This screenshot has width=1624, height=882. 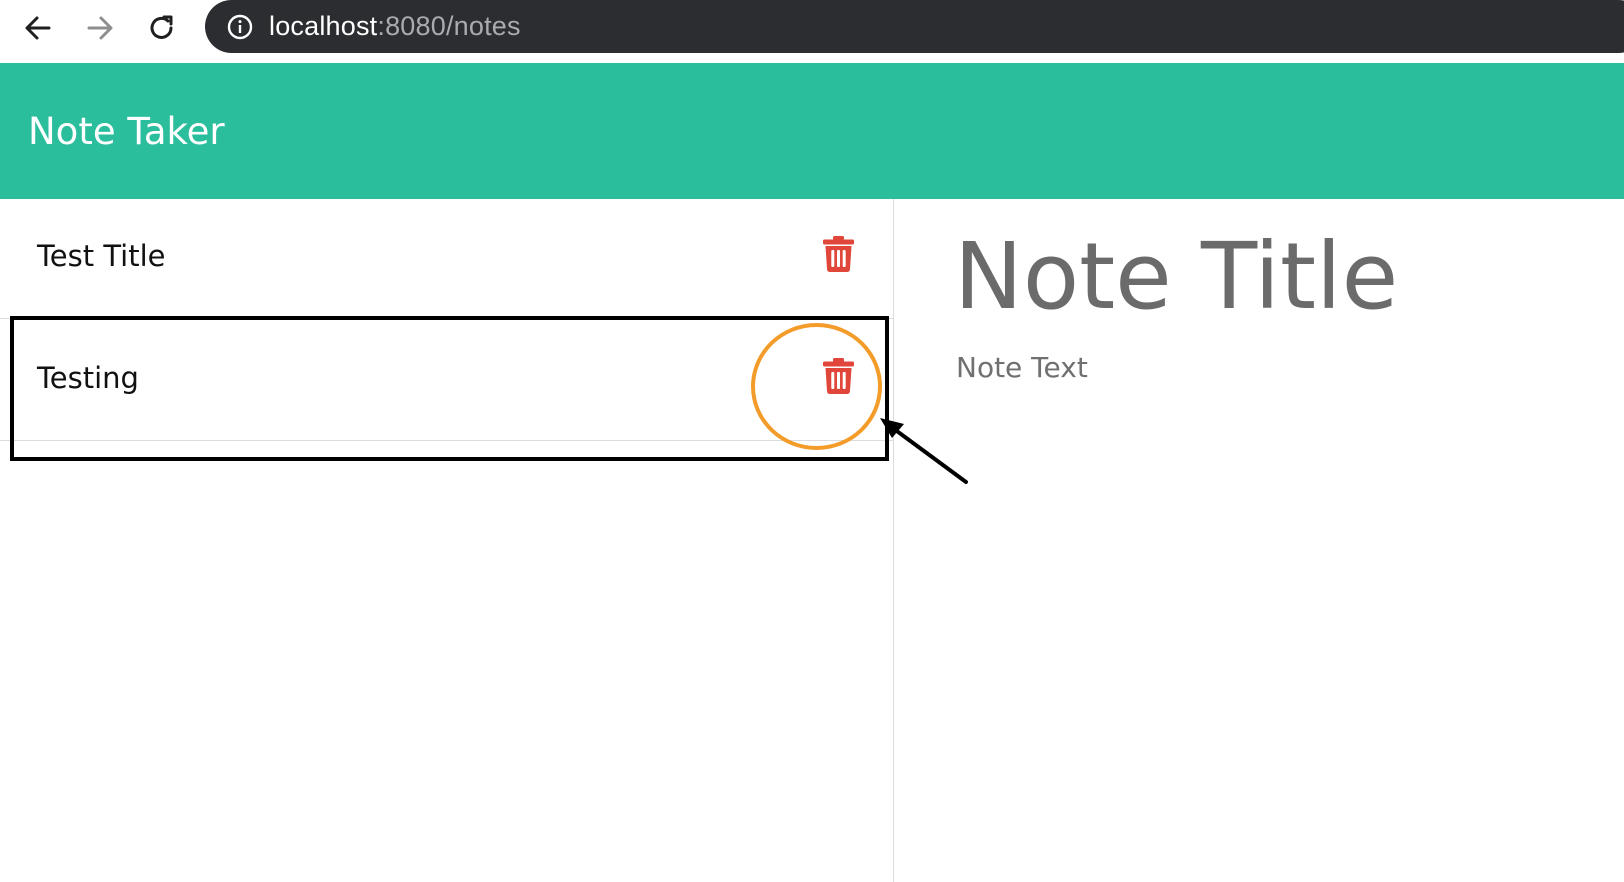 I want to click on app-title: Note Taker, so click(x=126, y=131).